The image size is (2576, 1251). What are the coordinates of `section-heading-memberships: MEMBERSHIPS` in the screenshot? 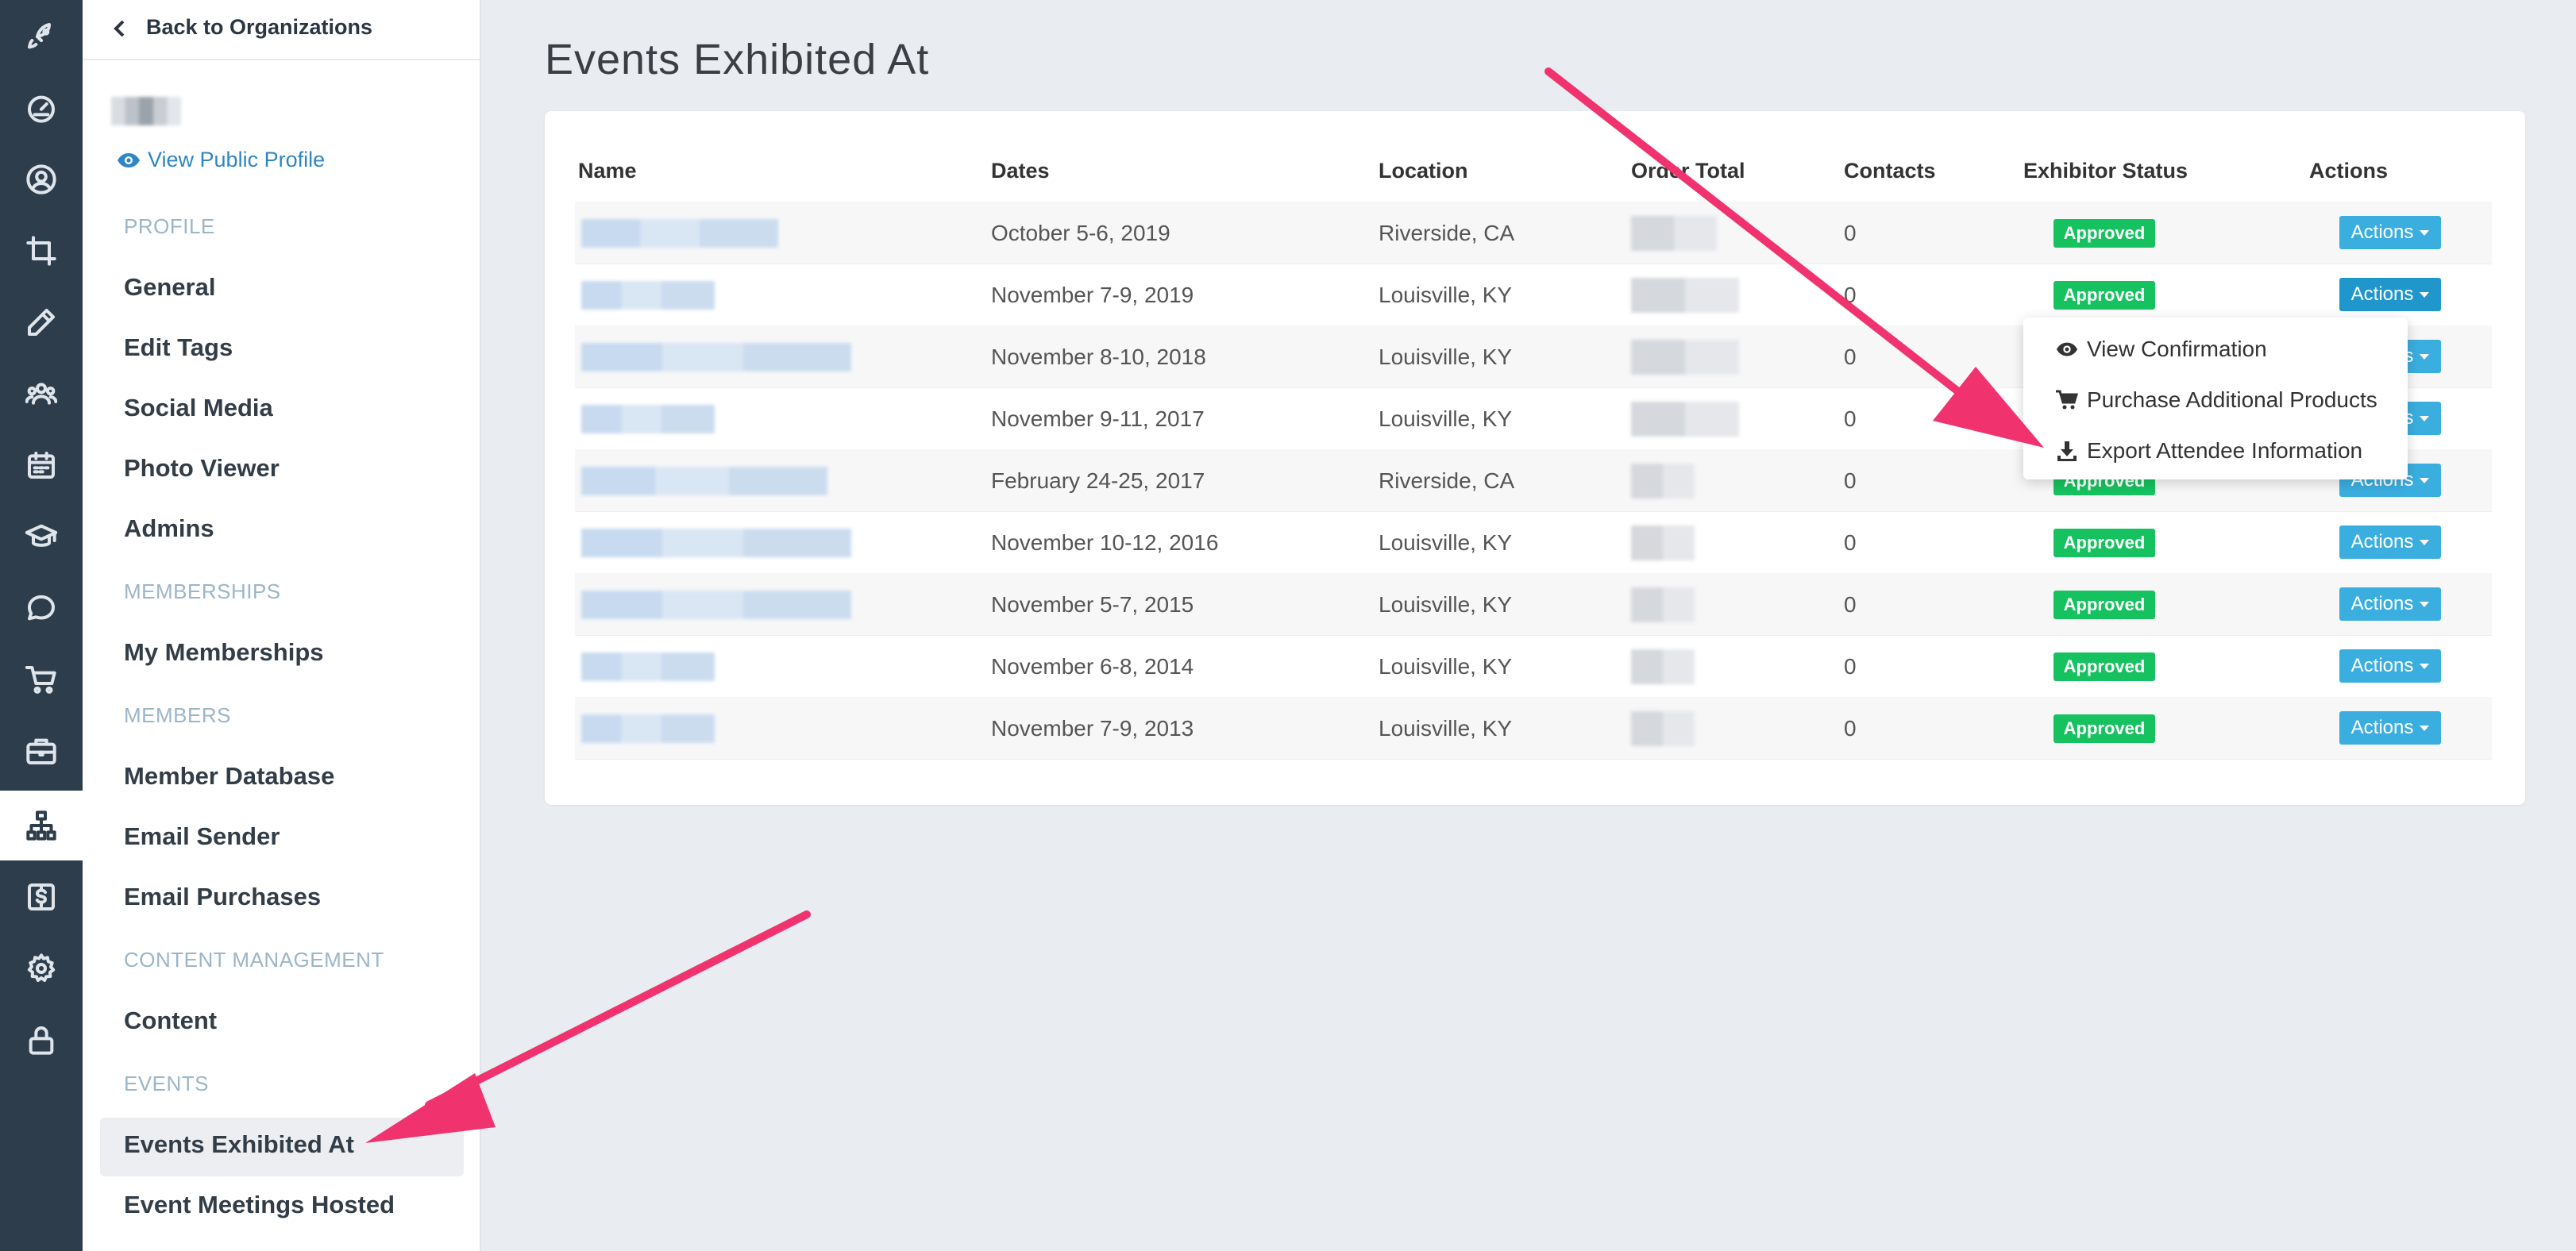 It's located at (202, 591).